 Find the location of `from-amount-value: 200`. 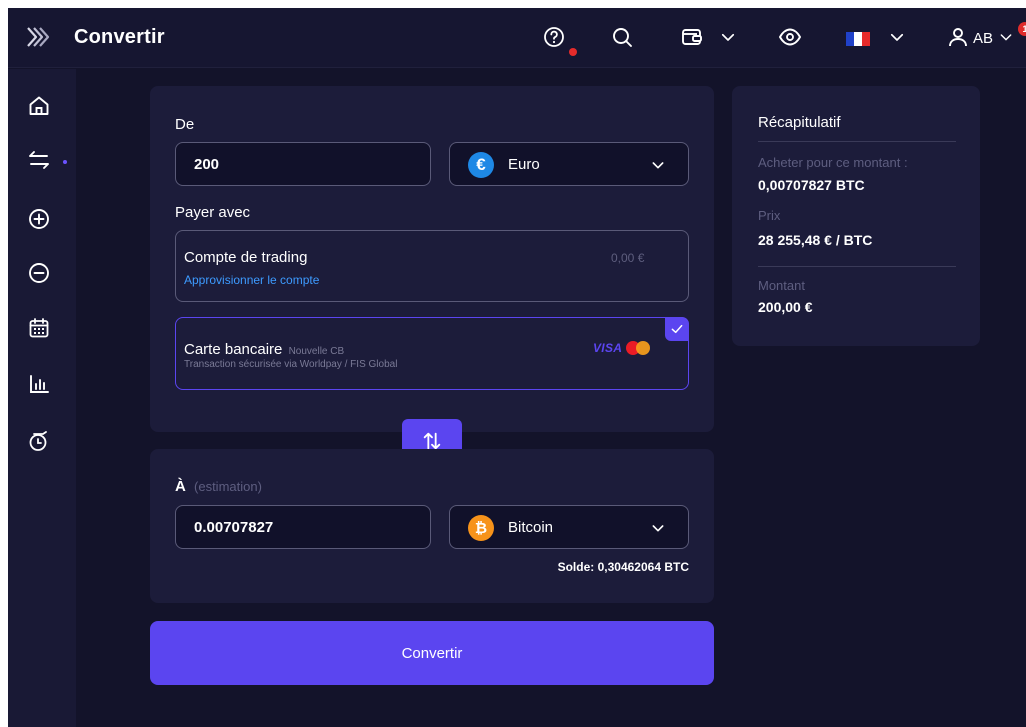

from-amount-value: 200 is located at coordinates (206, 164).